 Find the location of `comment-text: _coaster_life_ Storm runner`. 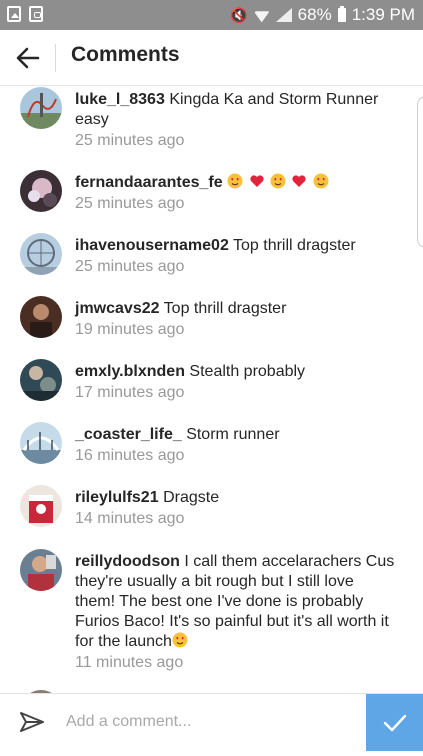

comment-text: _coaster_life_ Storm runner is located at coordinates (235, 435).